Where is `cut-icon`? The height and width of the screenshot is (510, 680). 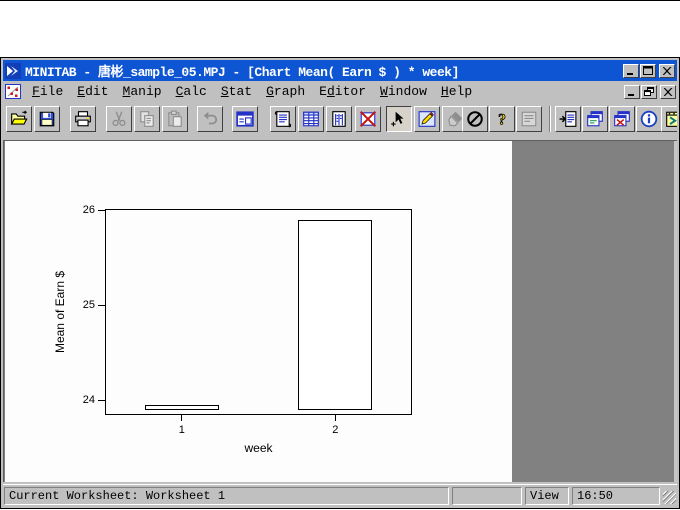 cut-icon is located at coordinates (119, 119).